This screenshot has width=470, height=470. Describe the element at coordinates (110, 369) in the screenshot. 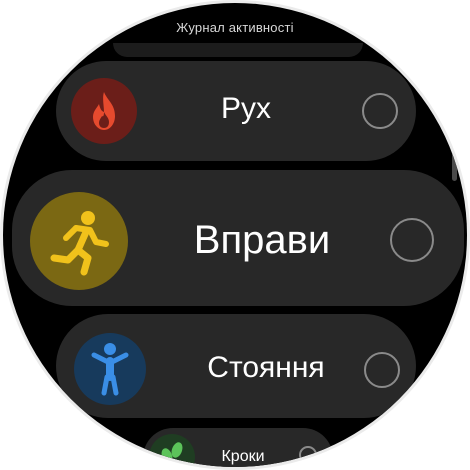

I see `standing-person-icon` at that location.